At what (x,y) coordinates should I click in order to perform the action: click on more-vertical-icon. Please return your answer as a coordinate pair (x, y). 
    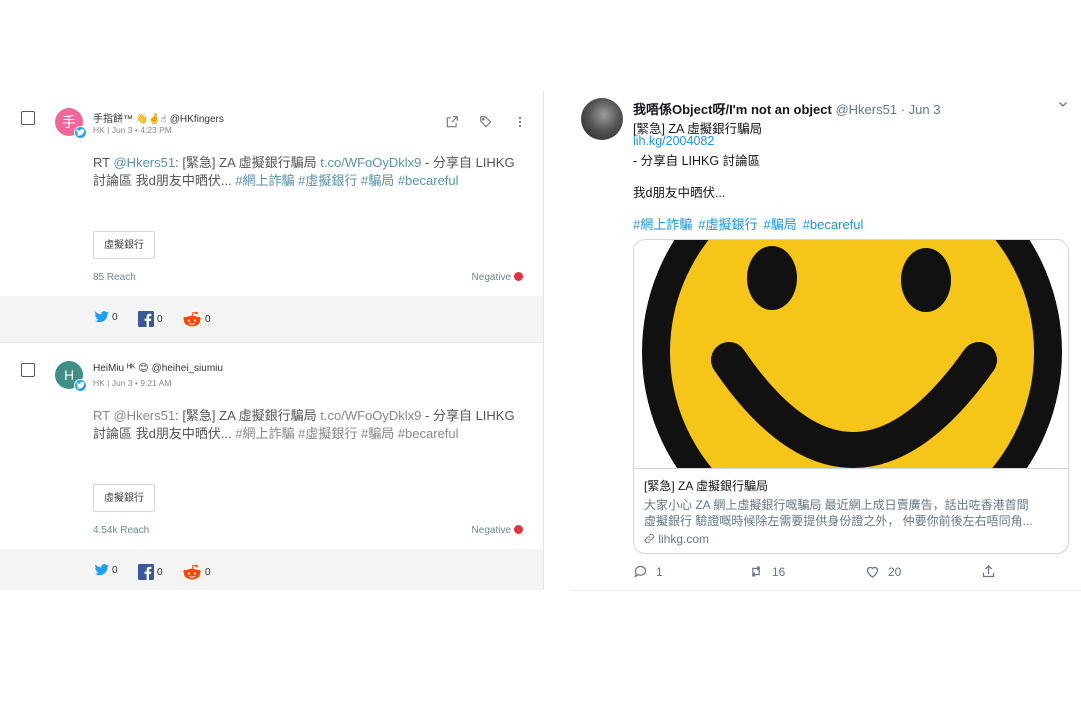
    Looking at the image, I should click on (520, 122).